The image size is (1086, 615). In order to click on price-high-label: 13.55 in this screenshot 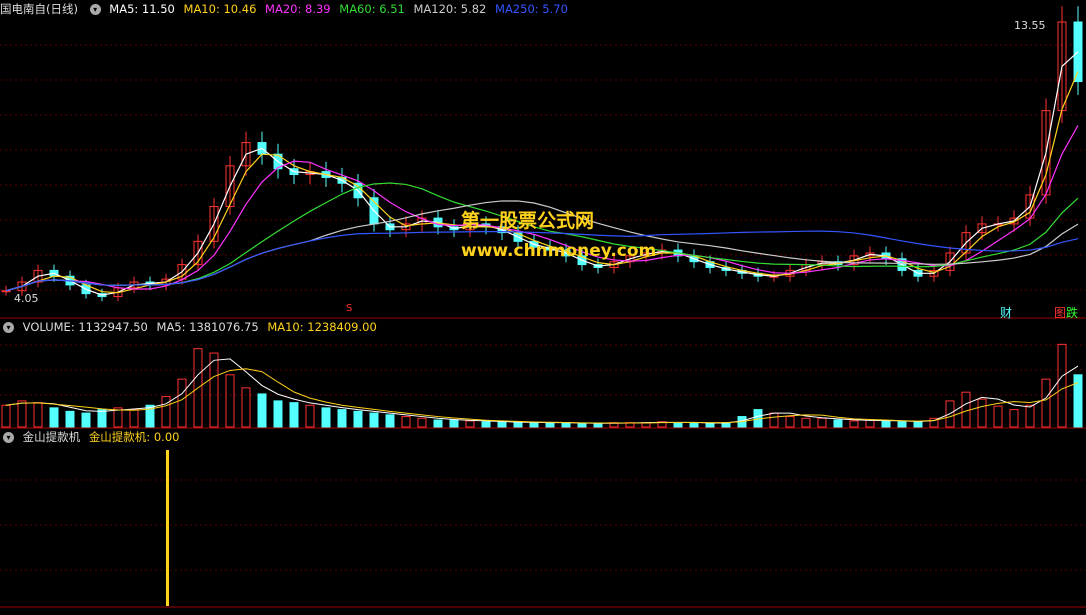, I will do `click(1030, 25)`.